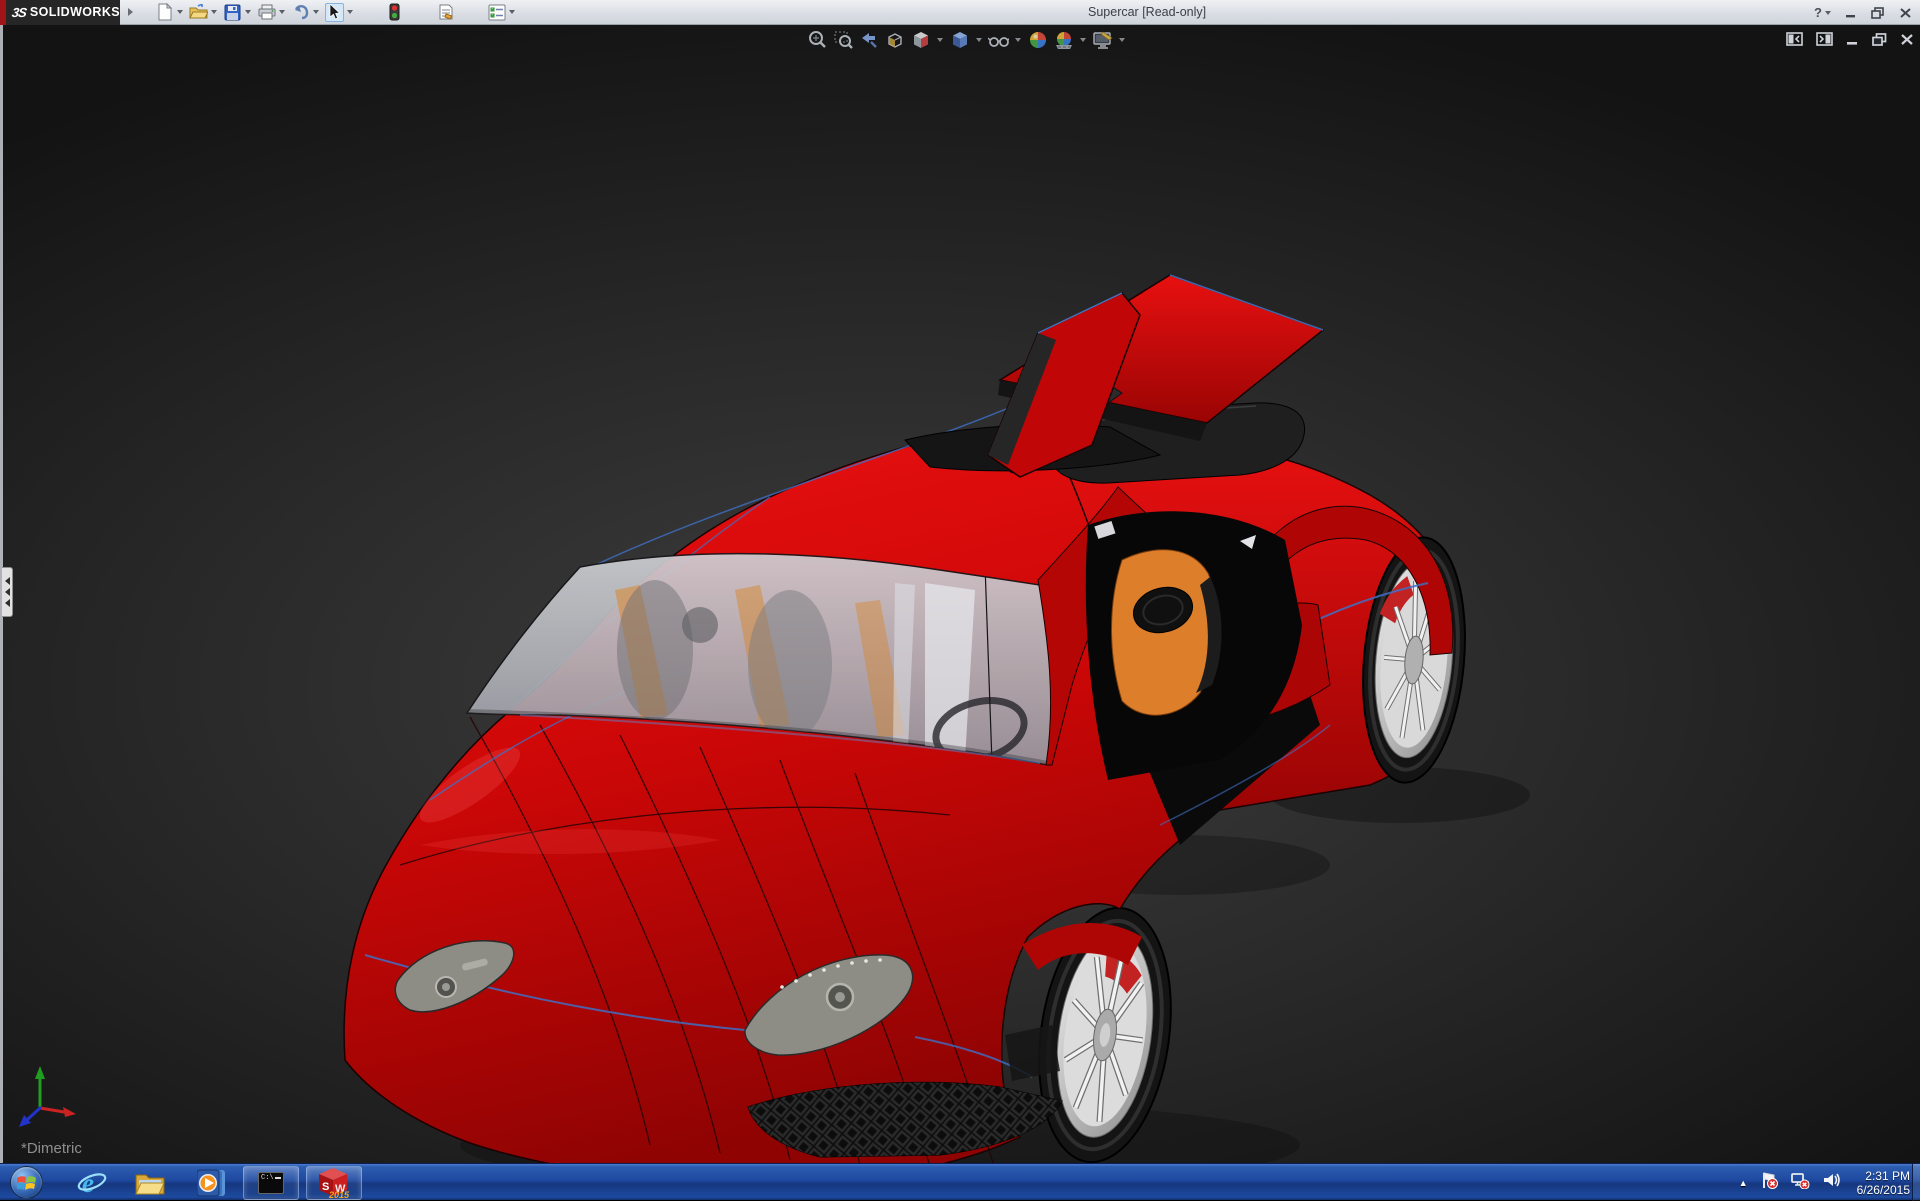  I want to click on taskbar-windows-explorer, so click(150, 1183).